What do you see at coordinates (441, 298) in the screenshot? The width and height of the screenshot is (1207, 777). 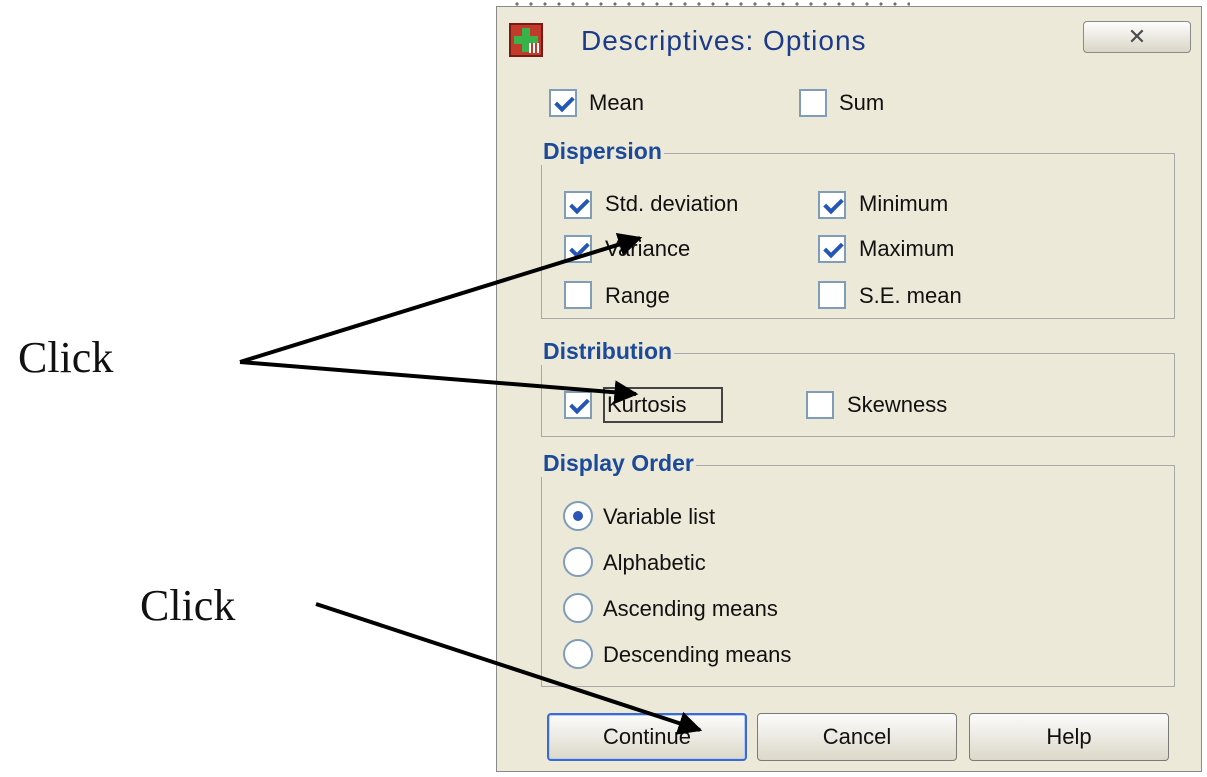 I see `arrow-to-variance` at bounding box center [441, 298].